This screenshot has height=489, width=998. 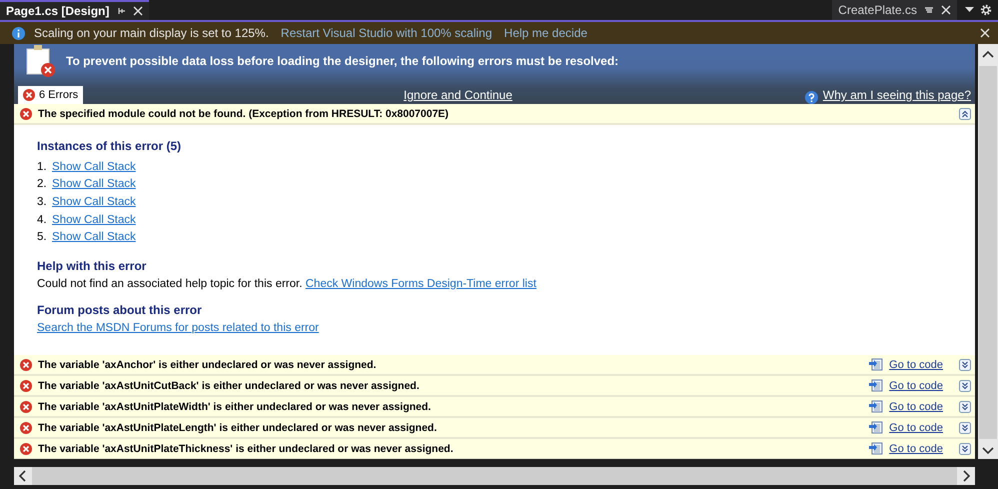 What do you see at coordinates (109, 146) in the screenshot?
I see `section-heading: Instances of this error (5)` at bounding box center [109, 146].